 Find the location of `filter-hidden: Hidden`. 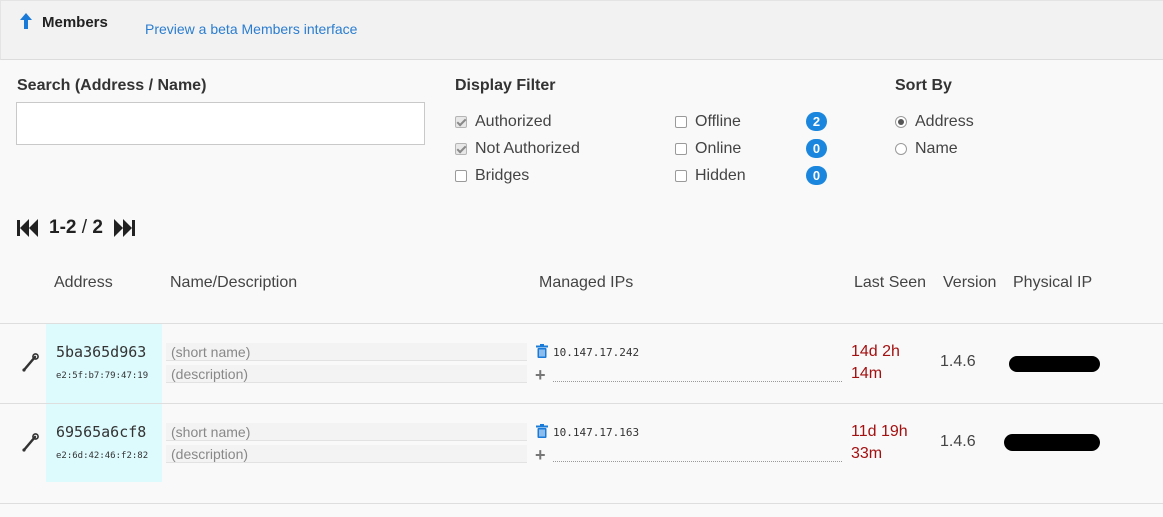

filter-hidden: Hidden is located at coordinates (710, 176).